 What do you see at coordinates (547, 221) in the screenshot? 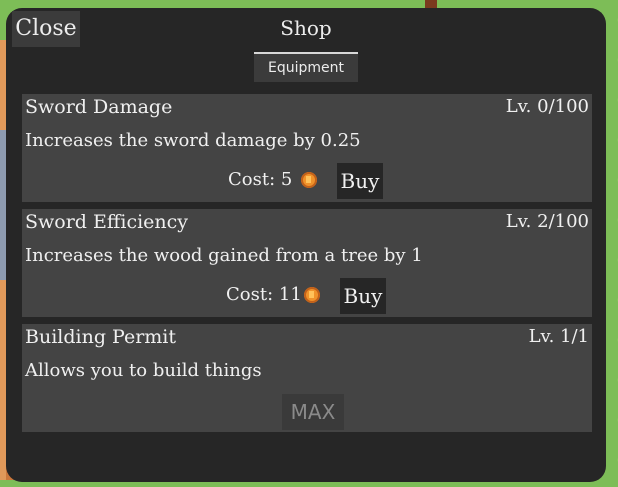
I see `upgrade-level: Lv. 2/100` at bounding box center [547, 221].